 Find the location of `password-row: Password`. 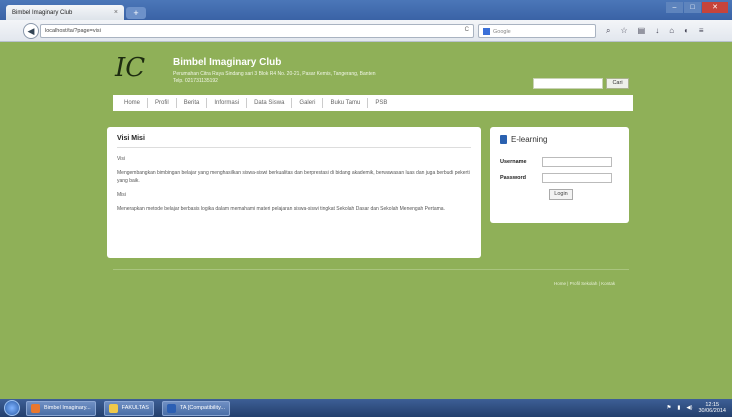

password-row: Password is located at coordinates (559, 178).